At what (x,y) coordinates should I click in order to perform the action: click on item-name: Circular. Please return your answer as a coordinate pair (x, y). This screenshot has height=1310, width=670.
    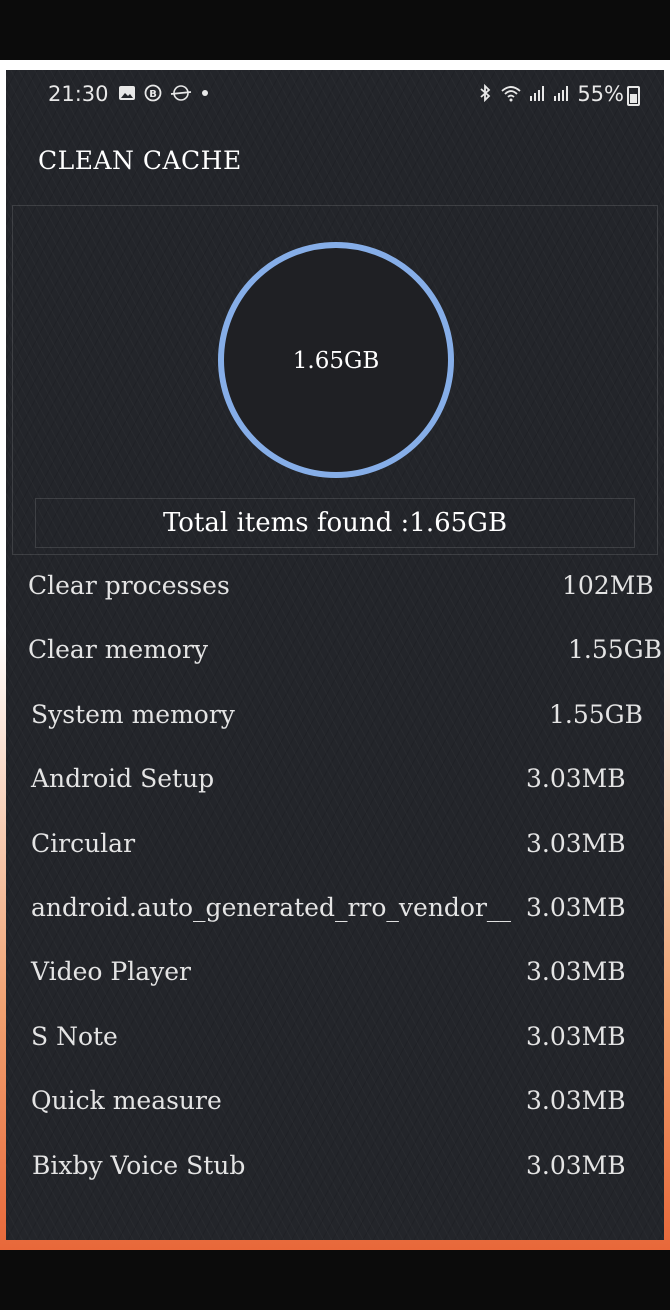
    Looking at the image, I should click on (83, 843).